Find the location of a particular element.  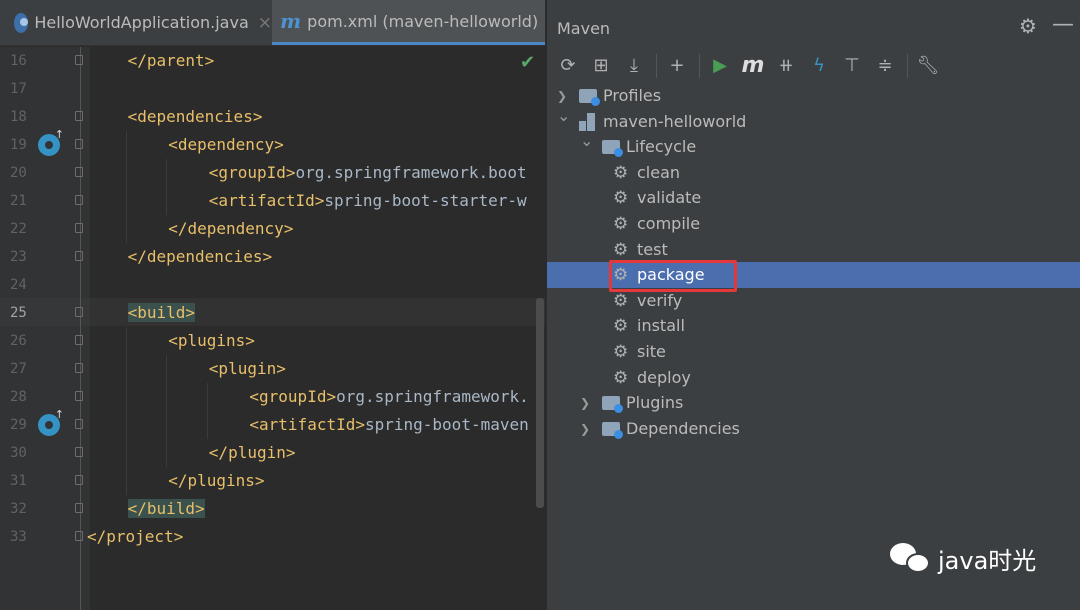

code-text: <groupId>org.springframework.boot is located at coordinates (368, 173).